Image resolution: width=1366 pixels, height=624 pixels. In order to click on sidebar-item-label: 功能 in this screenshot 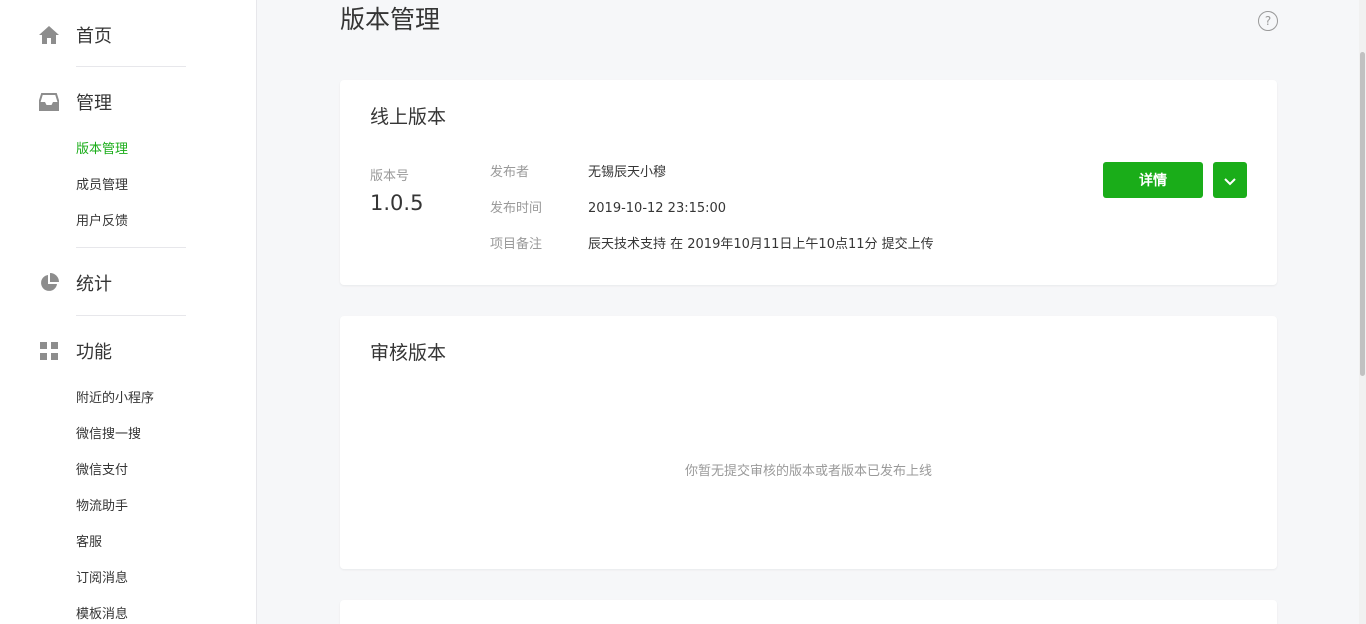, I will do `click(94, 352)`.